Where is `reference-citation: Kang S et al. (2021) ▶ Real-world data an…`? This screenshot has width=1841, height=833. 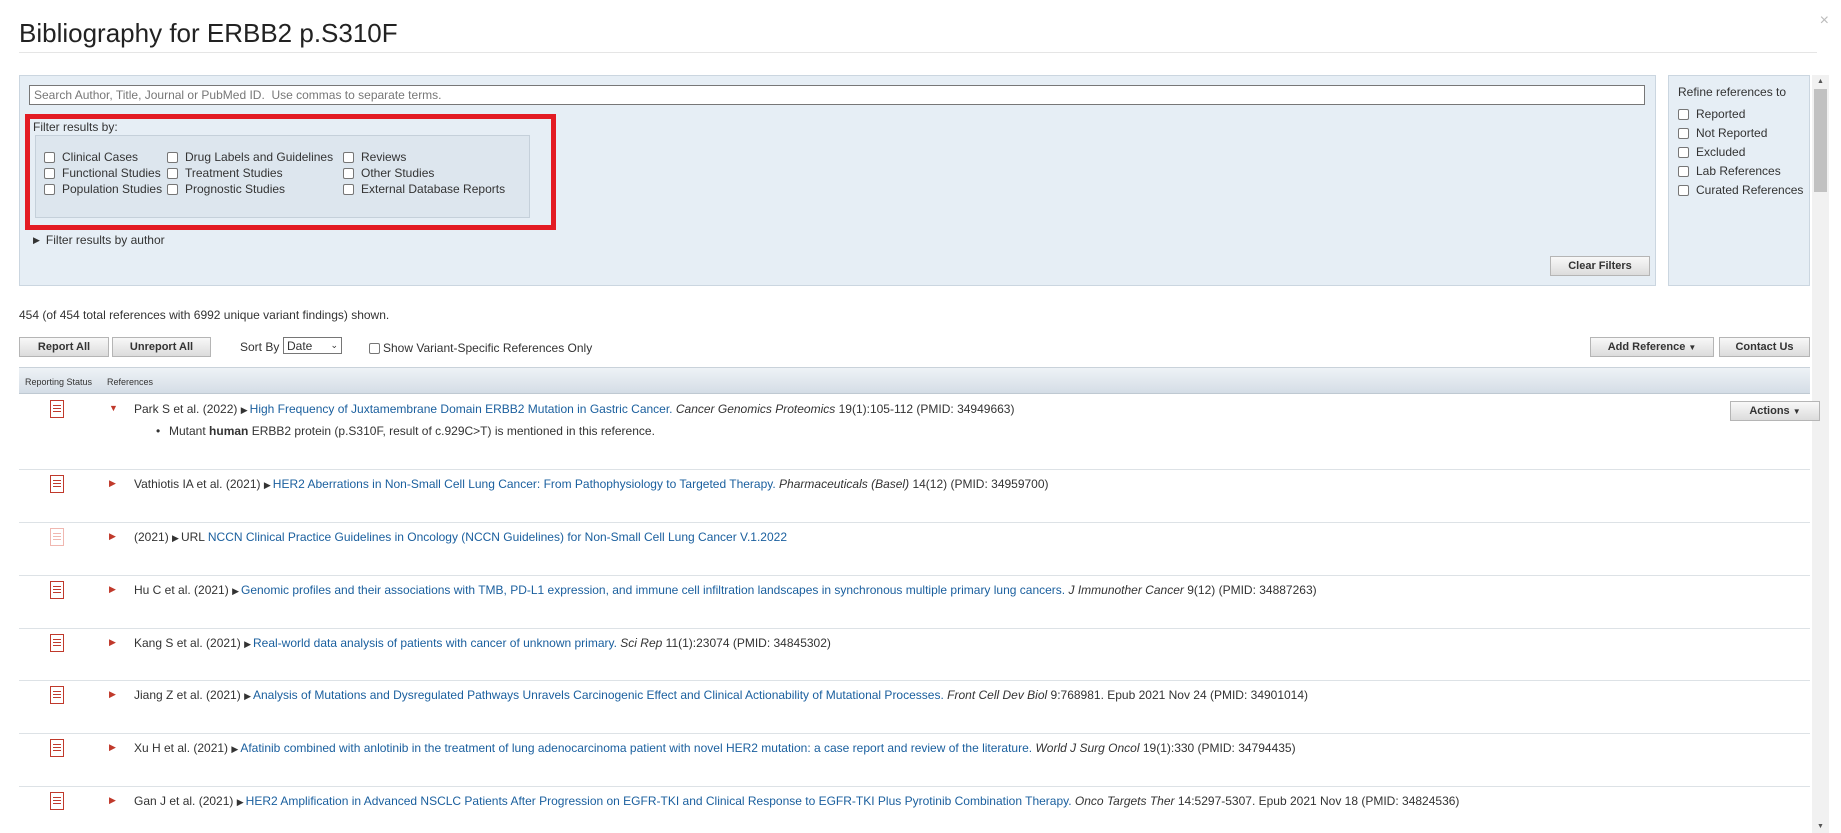 reference-citation: Kang S et al. (2021) ▶ Real-world data an… is located at coordinates (482, 643).